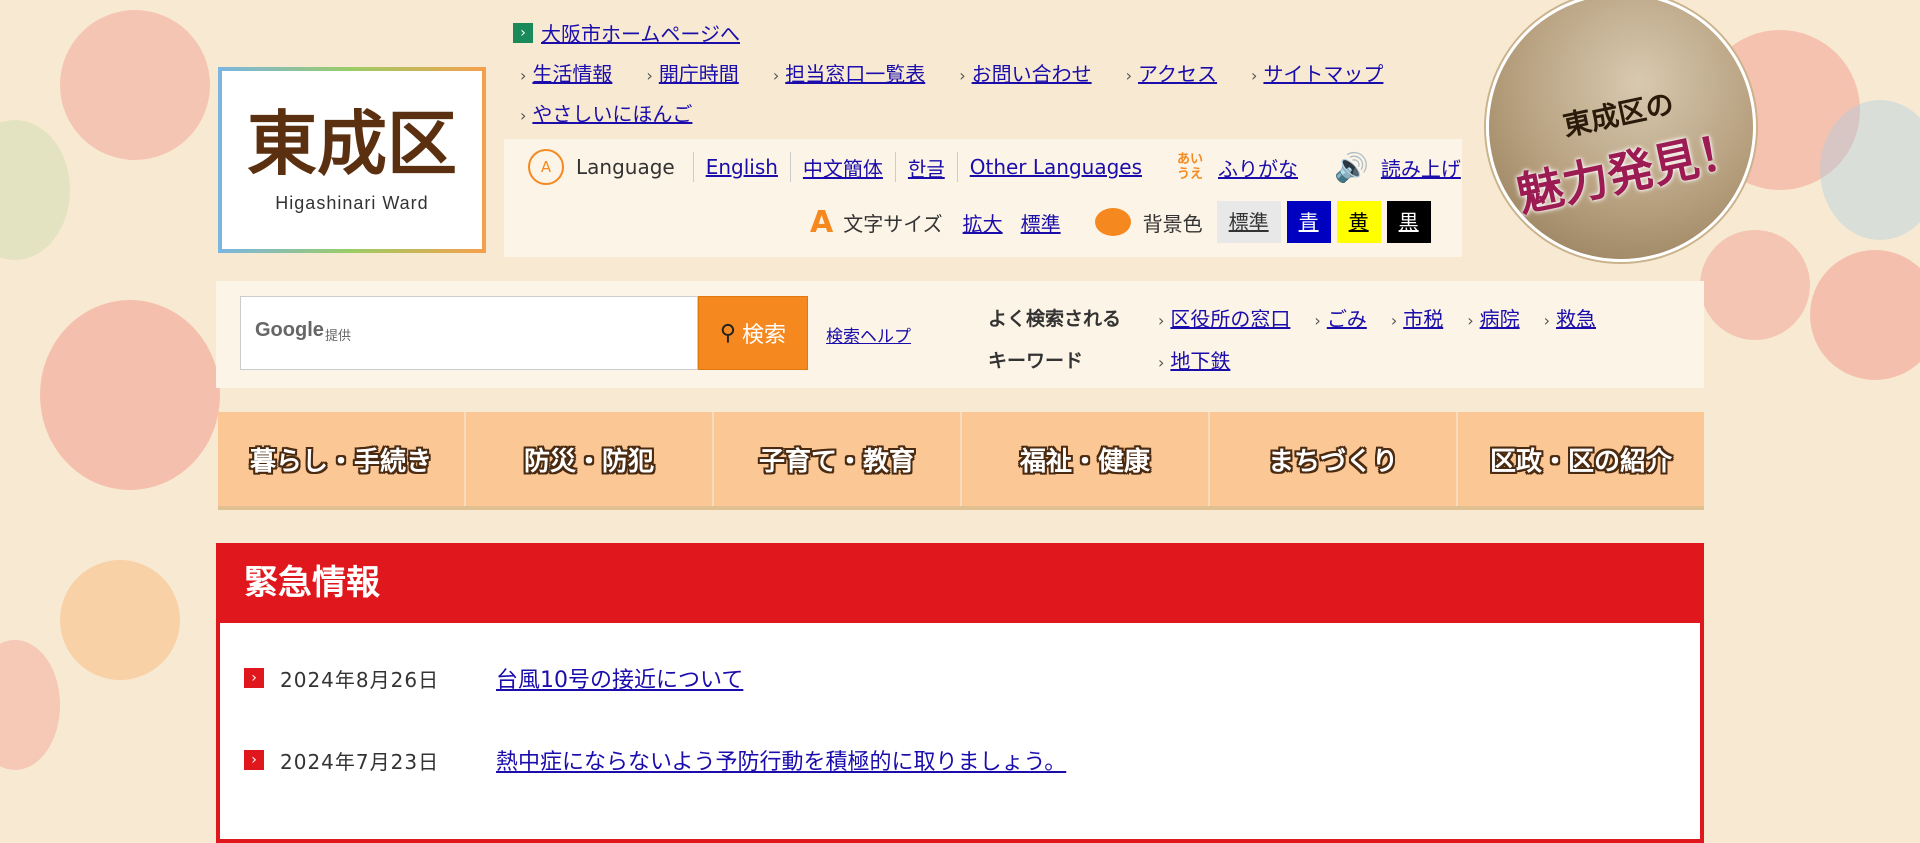  What do you see at coordinates (1408, 222) in the screenshot?
I see `bg-color-black-button: 黒` at bounding box center [1408, 222].